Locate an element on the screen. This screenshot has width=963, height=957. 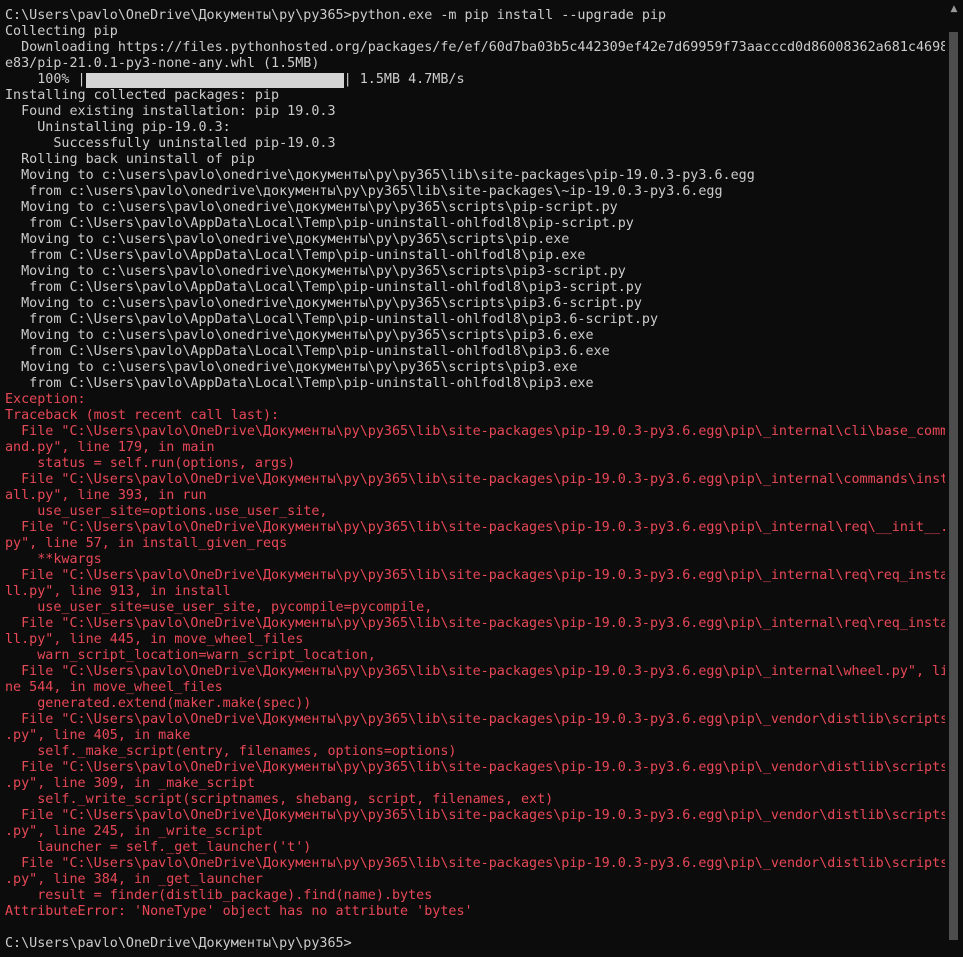
progress-percent-label: 100% | is located at coordinates (45, 79).